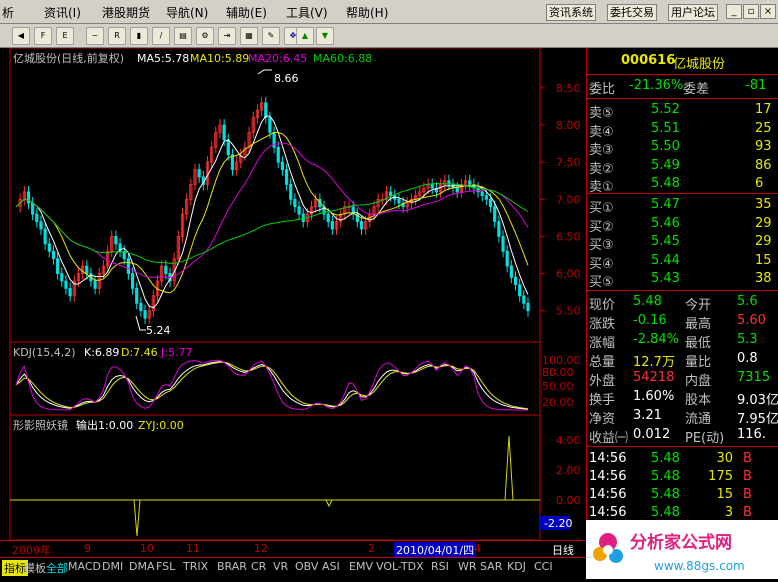  Describe the element at coordinates (763, 128) in the screenshot. I see `sell-volume: 25` at that location.